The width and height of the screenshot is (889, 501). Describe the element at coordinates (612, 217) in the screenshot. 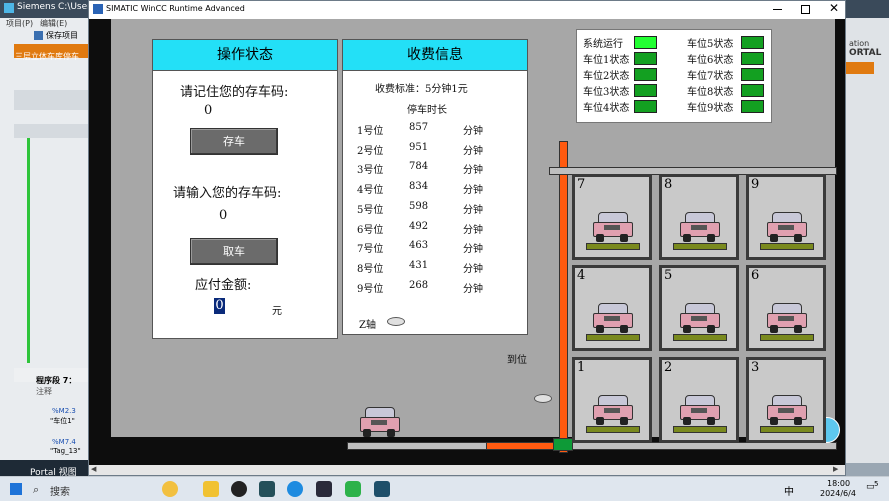

I see `parking-slot: 7` at that location.